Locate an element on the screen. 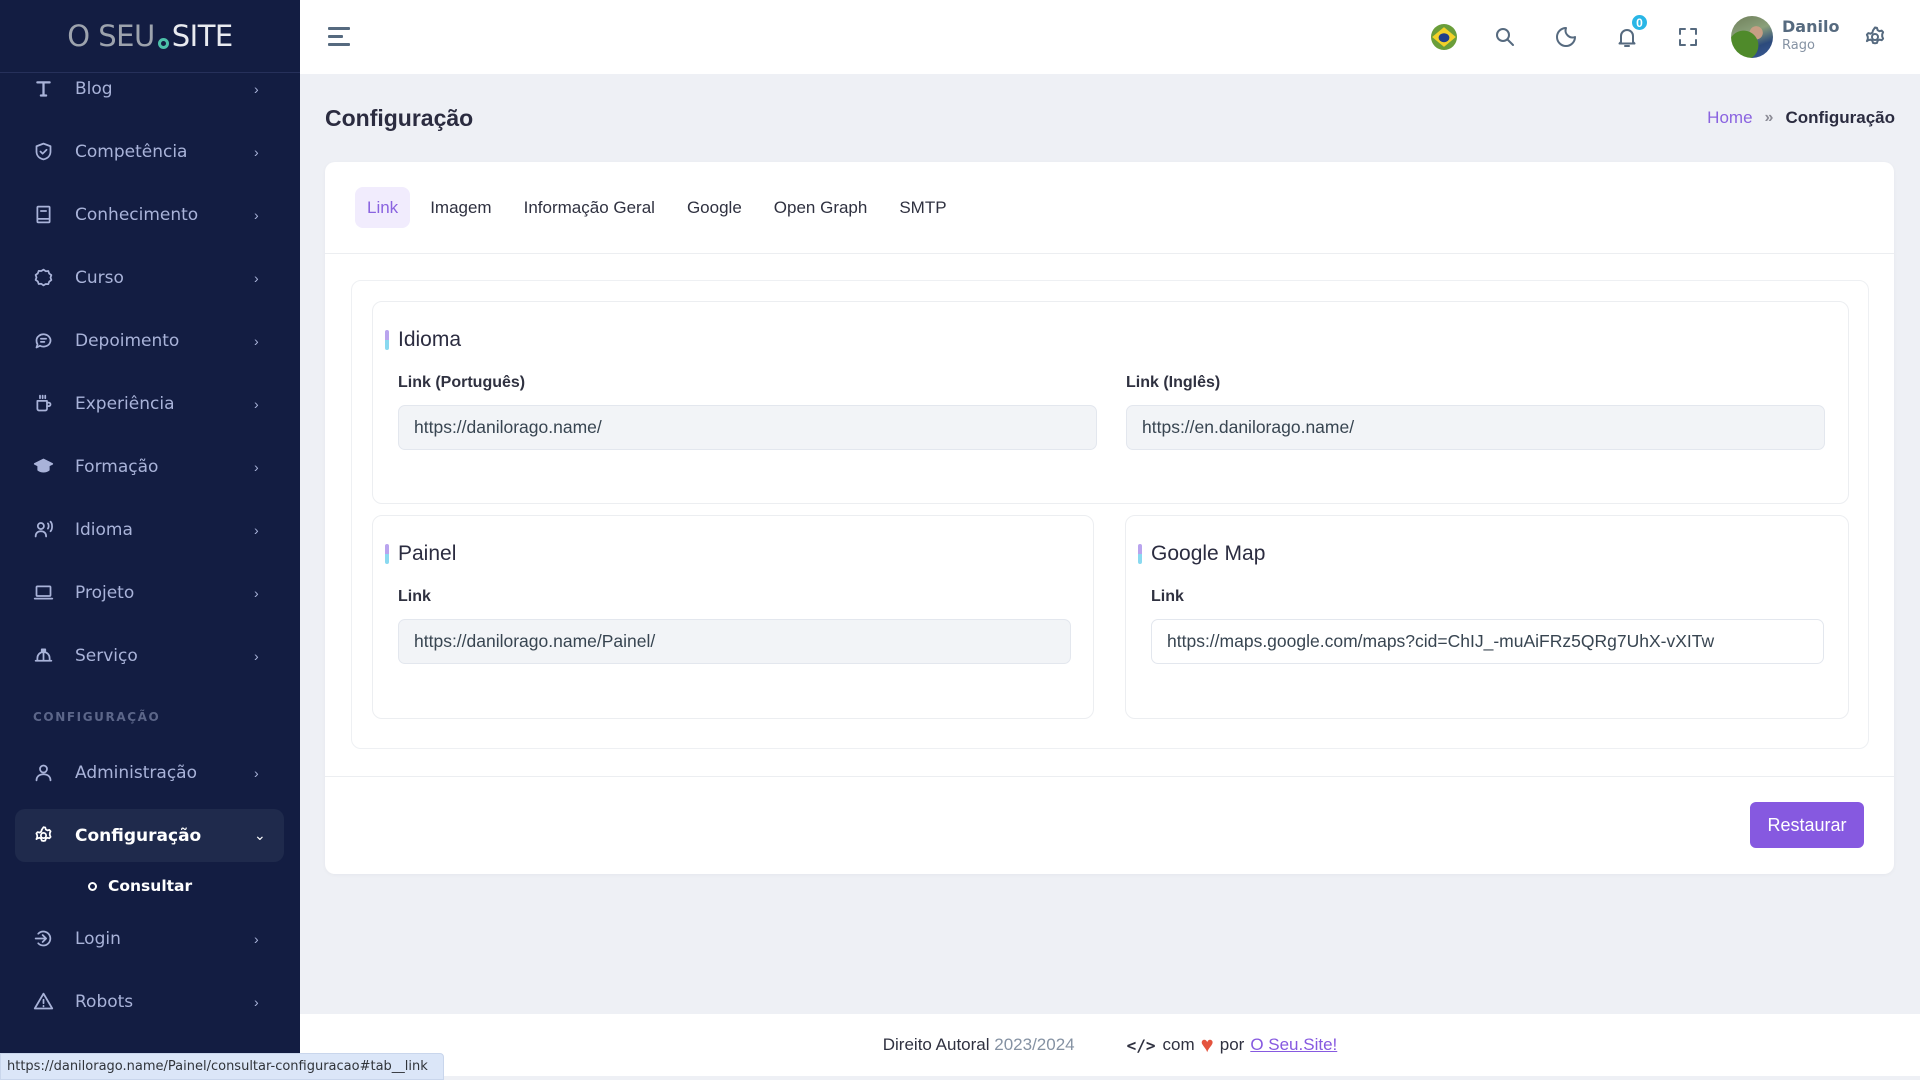 This screenshot has height=1080, width=1920. user-icon is located at coordinates (43, 773).